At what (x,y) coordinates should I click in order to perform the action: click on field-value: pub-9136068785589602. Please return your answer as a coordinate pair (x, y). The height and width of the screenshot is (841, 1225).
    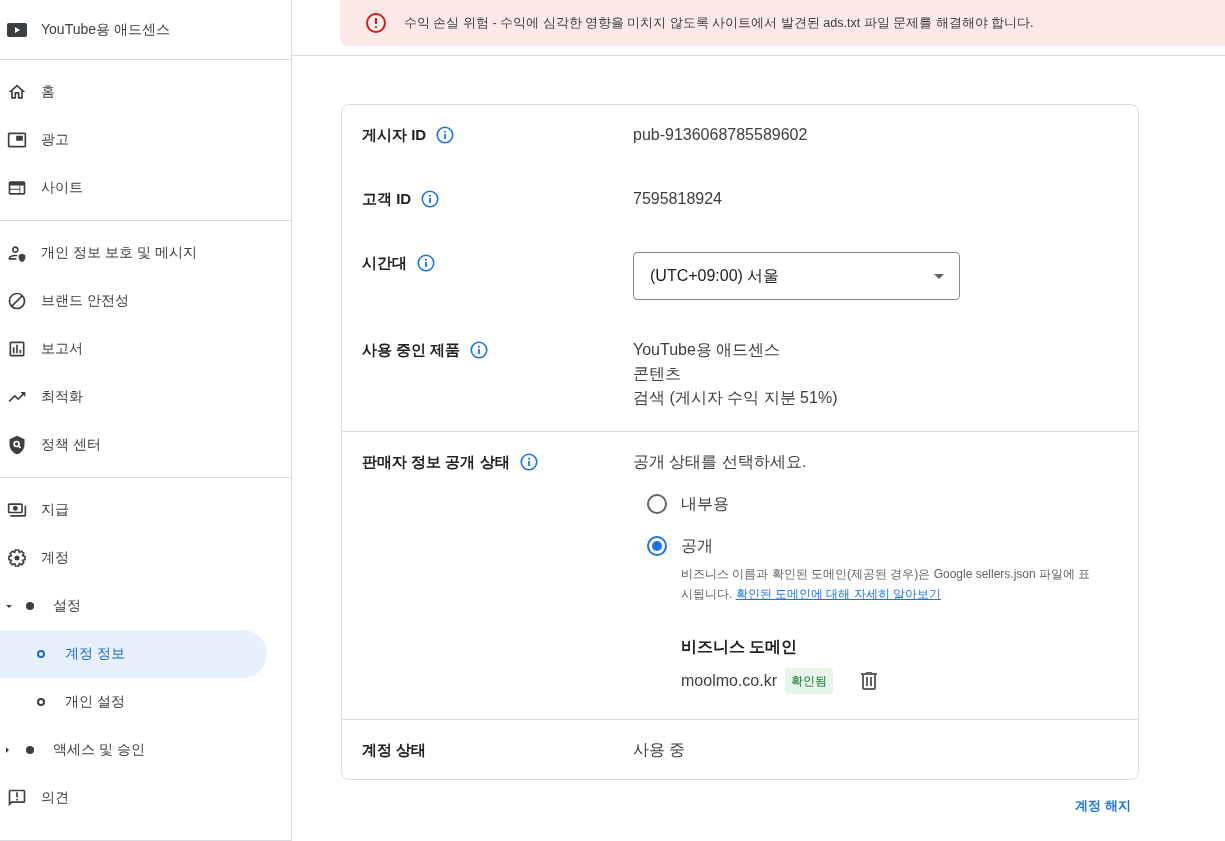
    Looking at the image, I should click on (720, 134).